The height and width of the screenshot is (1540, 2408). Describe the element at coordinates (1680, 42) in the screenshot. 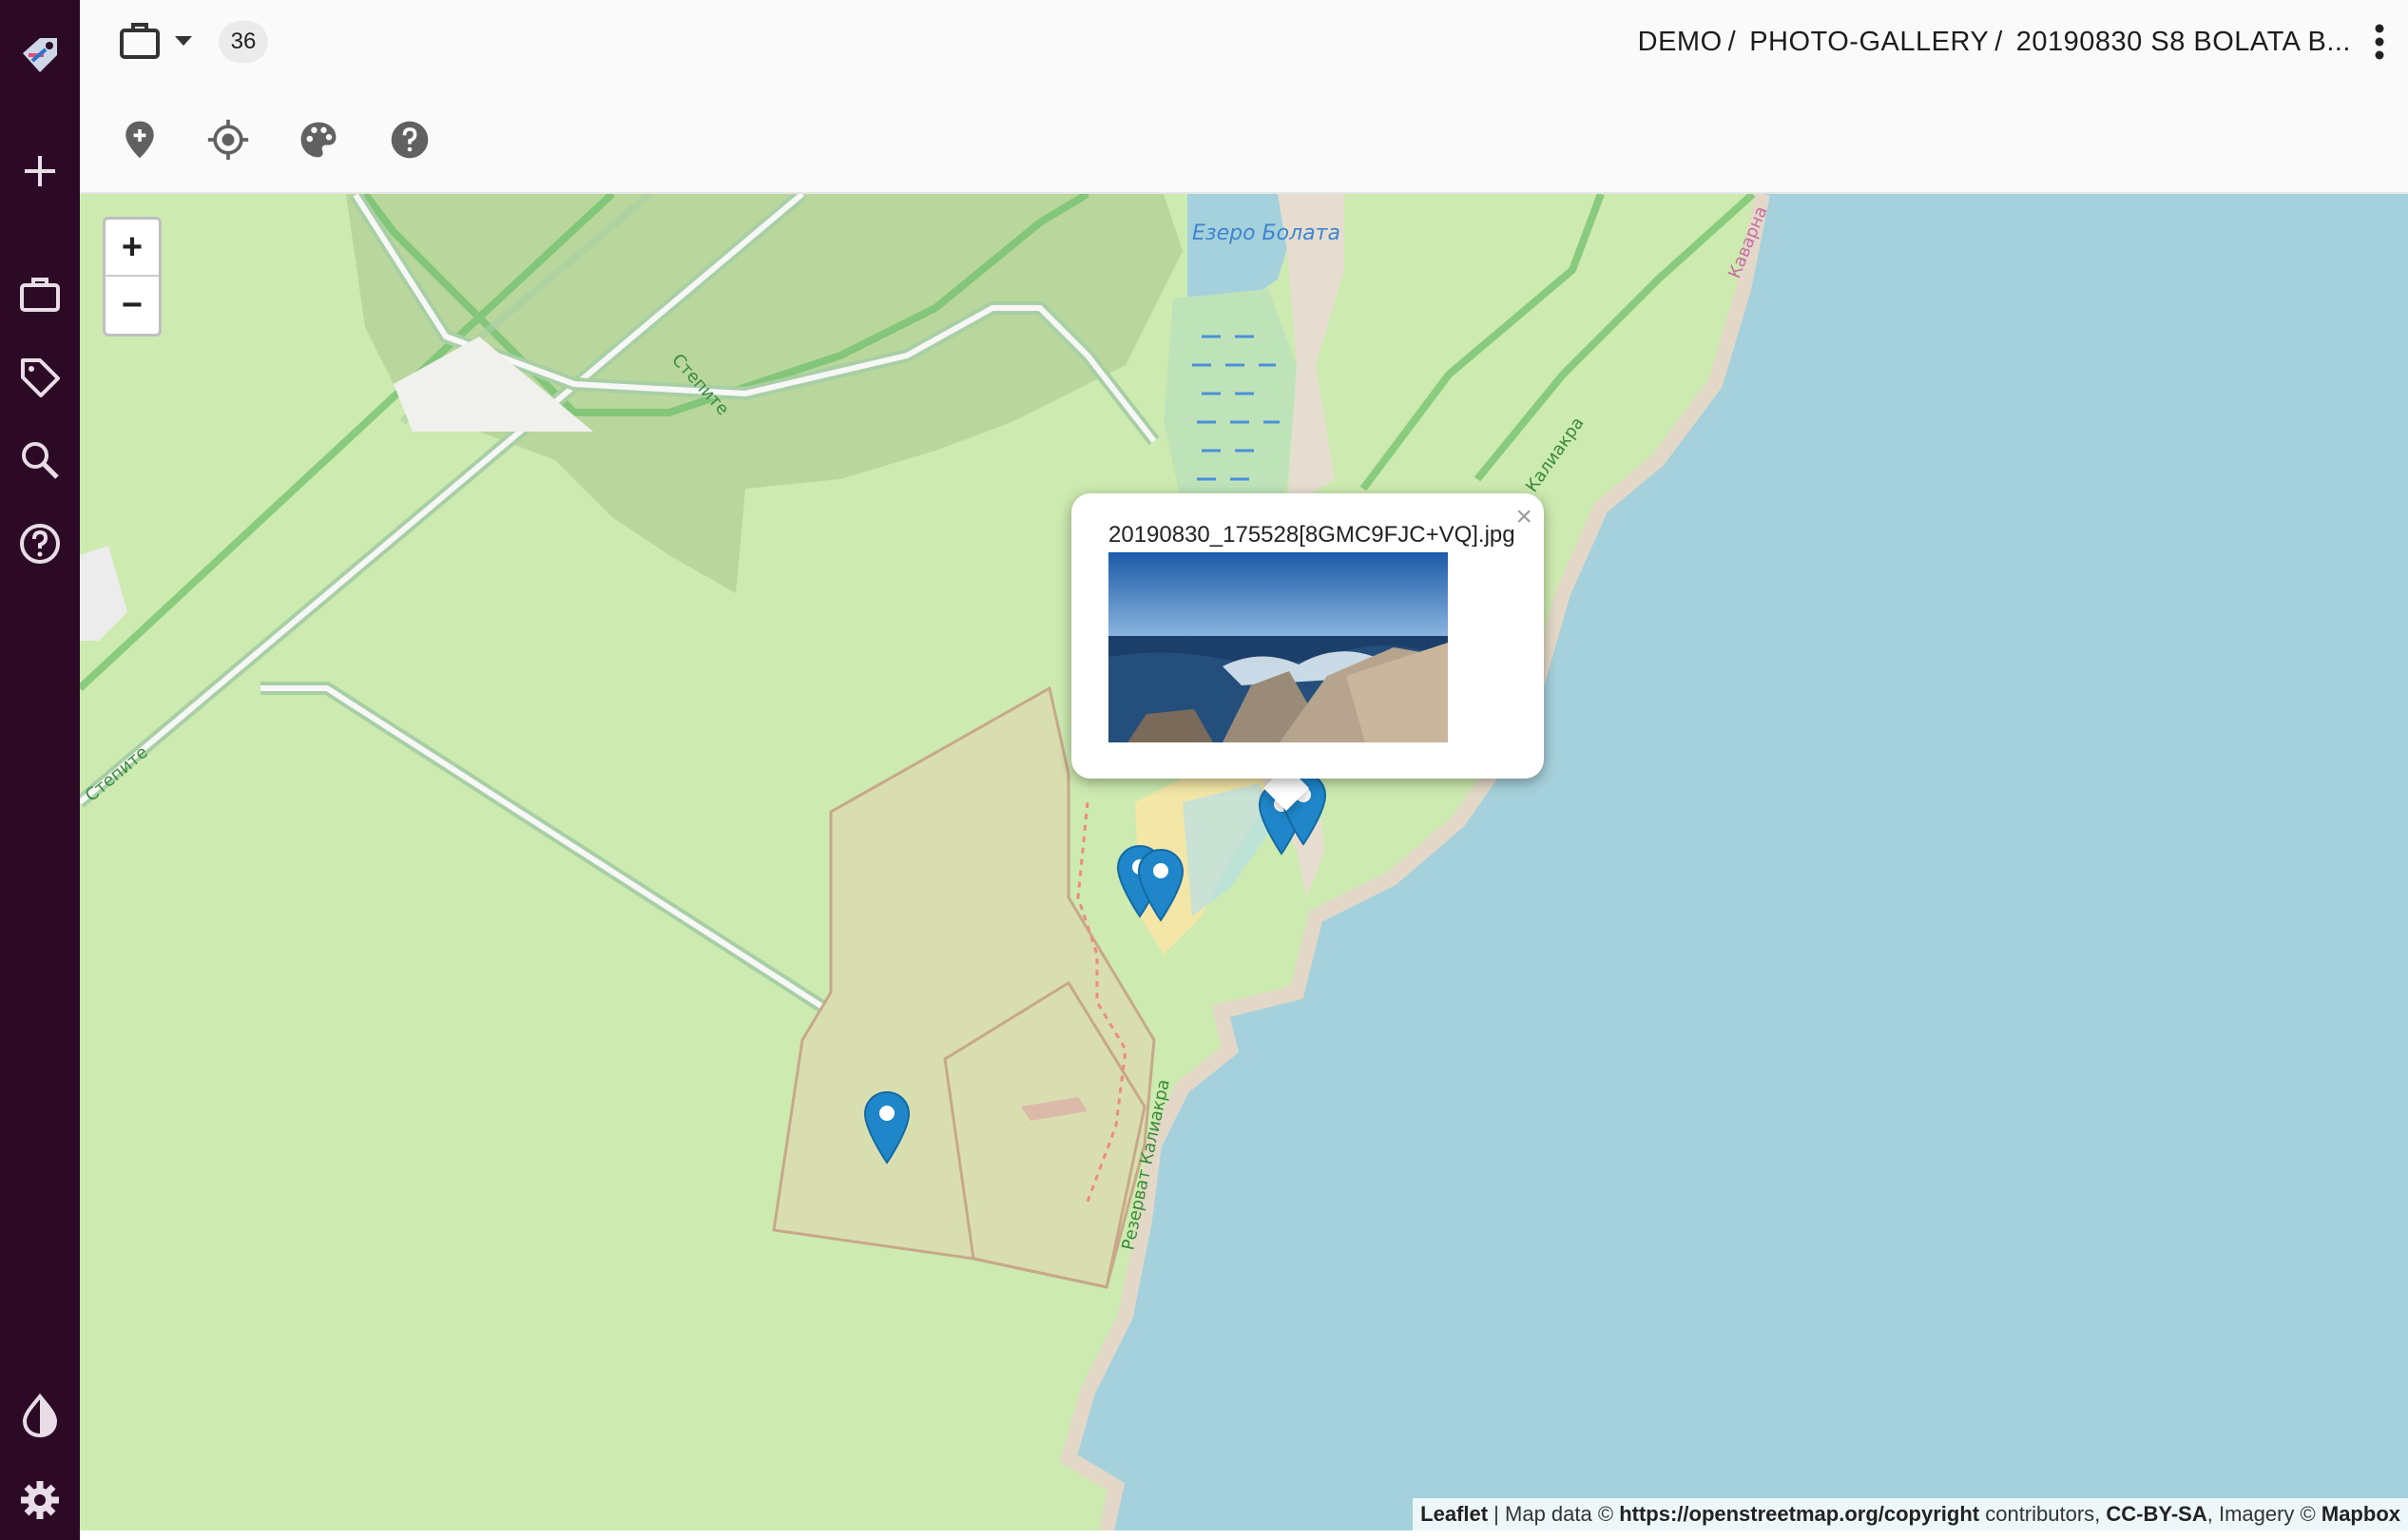

I see `breadcrumb-item: DEMO` at that location.